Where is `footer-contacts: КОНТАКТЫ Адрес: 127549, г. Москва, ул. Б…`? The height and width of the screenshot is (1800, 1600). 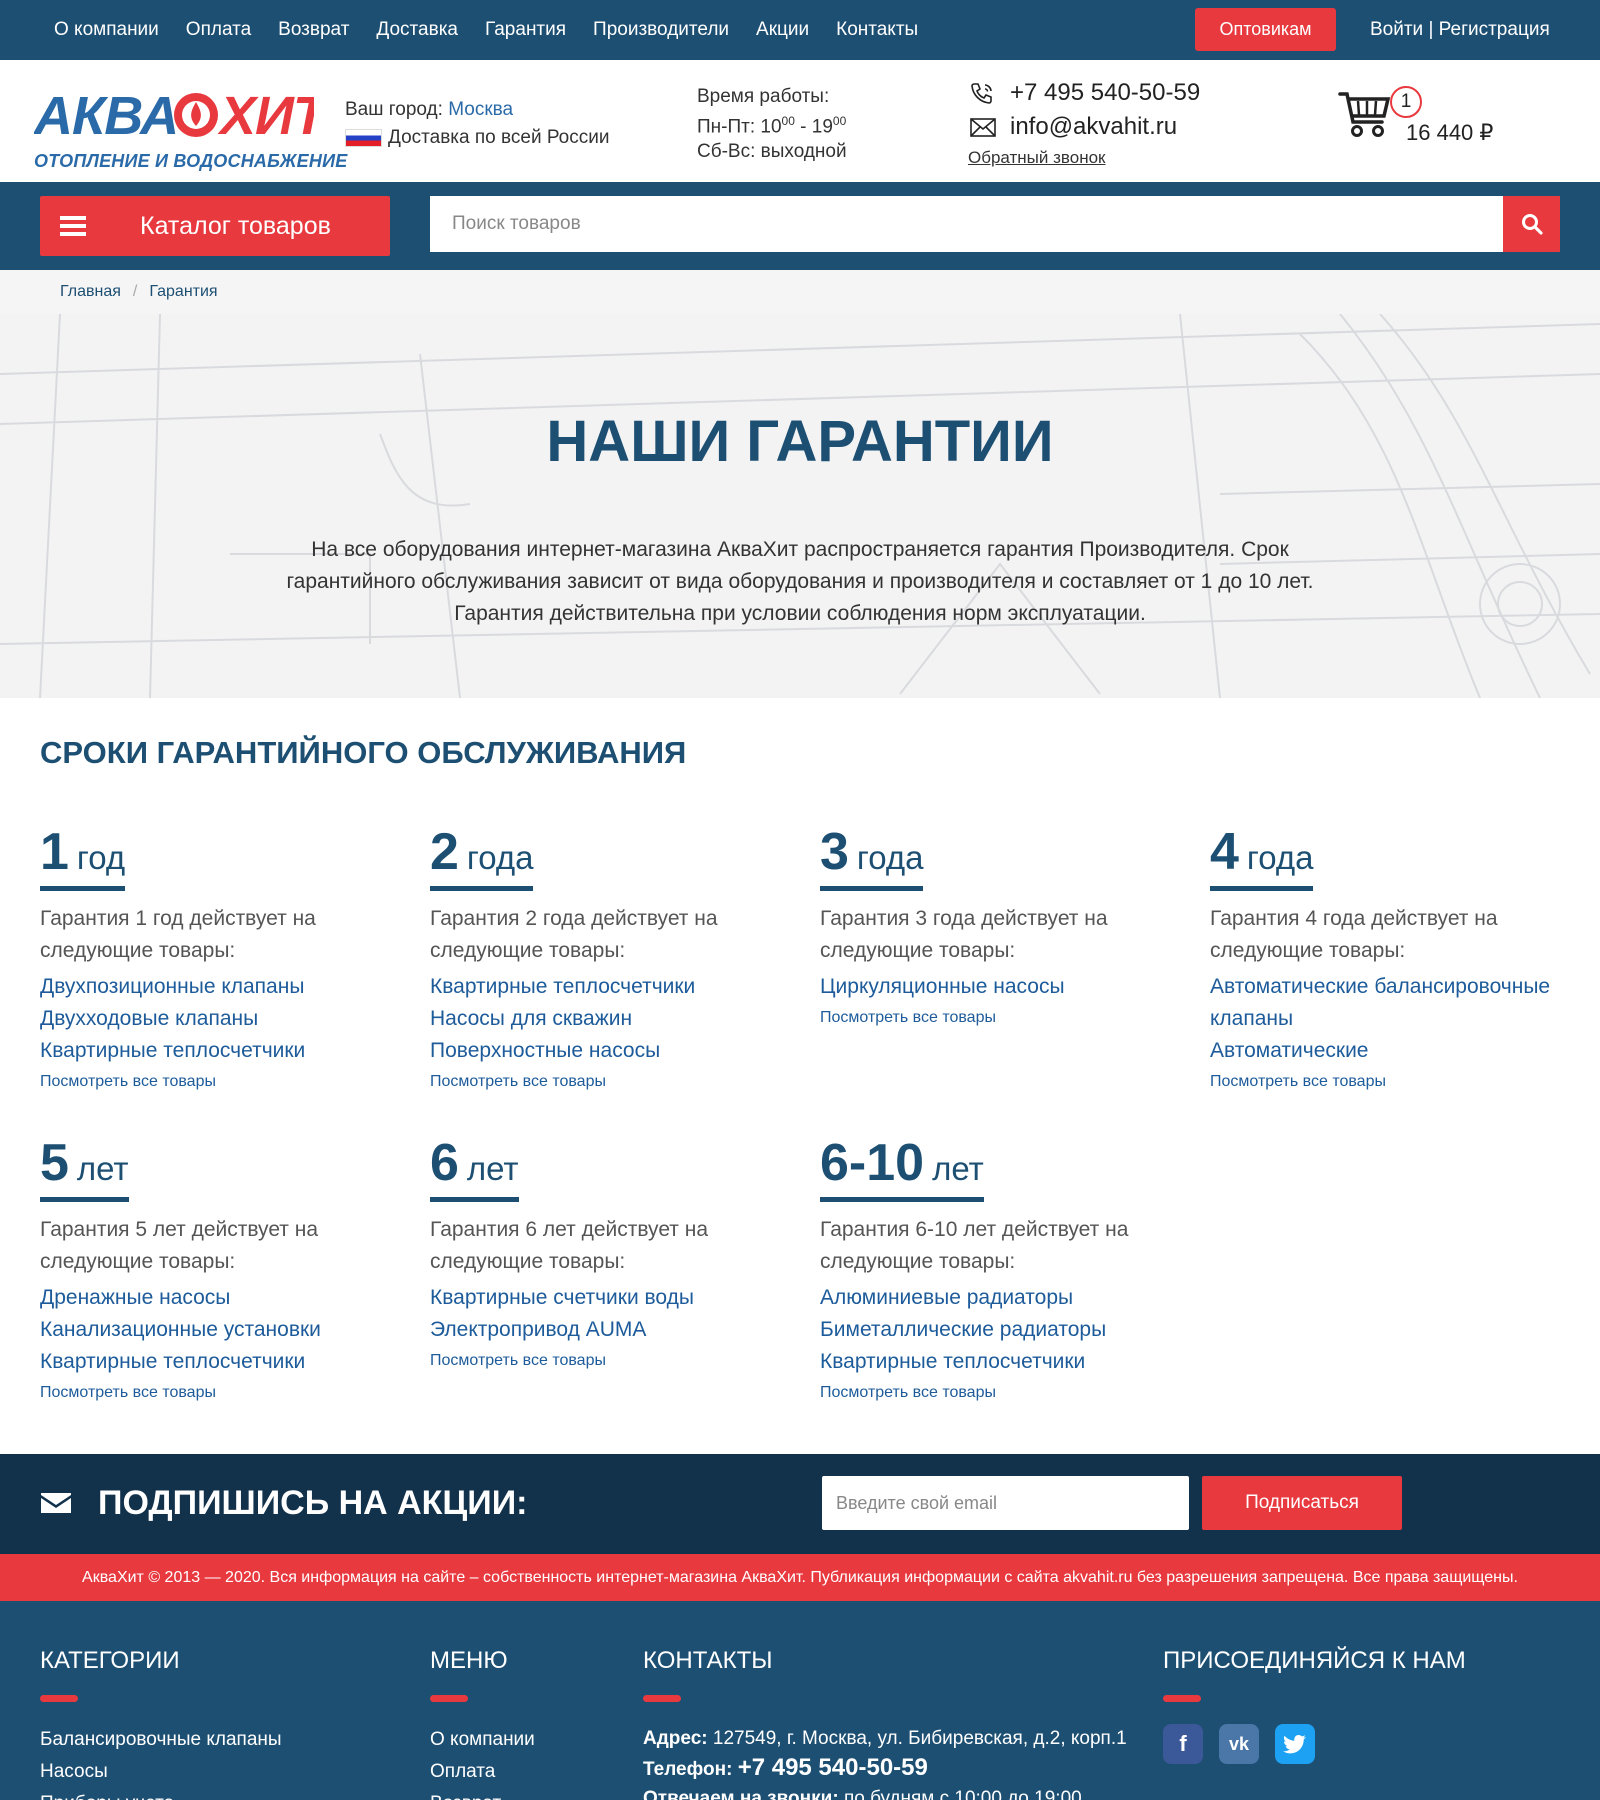 footer-contacts: КОНТАКТЫ Адрес: 127549, г. Москва, ул. Б… is located at coordinates (885, 1723).